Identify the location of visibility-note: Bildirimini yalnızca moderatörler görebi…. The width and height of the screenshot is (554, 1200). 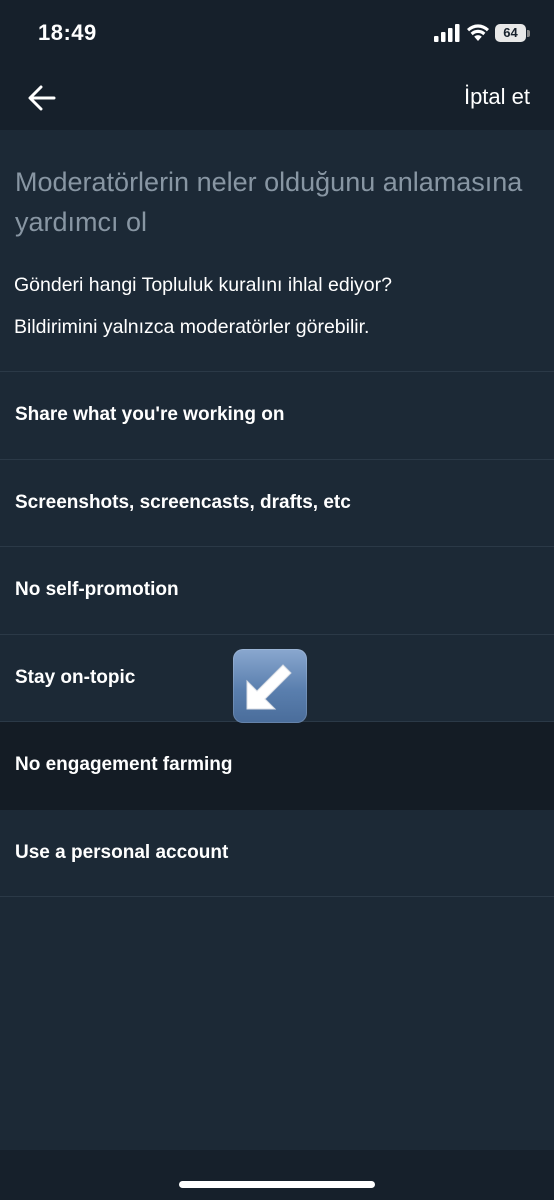
(192, 327).